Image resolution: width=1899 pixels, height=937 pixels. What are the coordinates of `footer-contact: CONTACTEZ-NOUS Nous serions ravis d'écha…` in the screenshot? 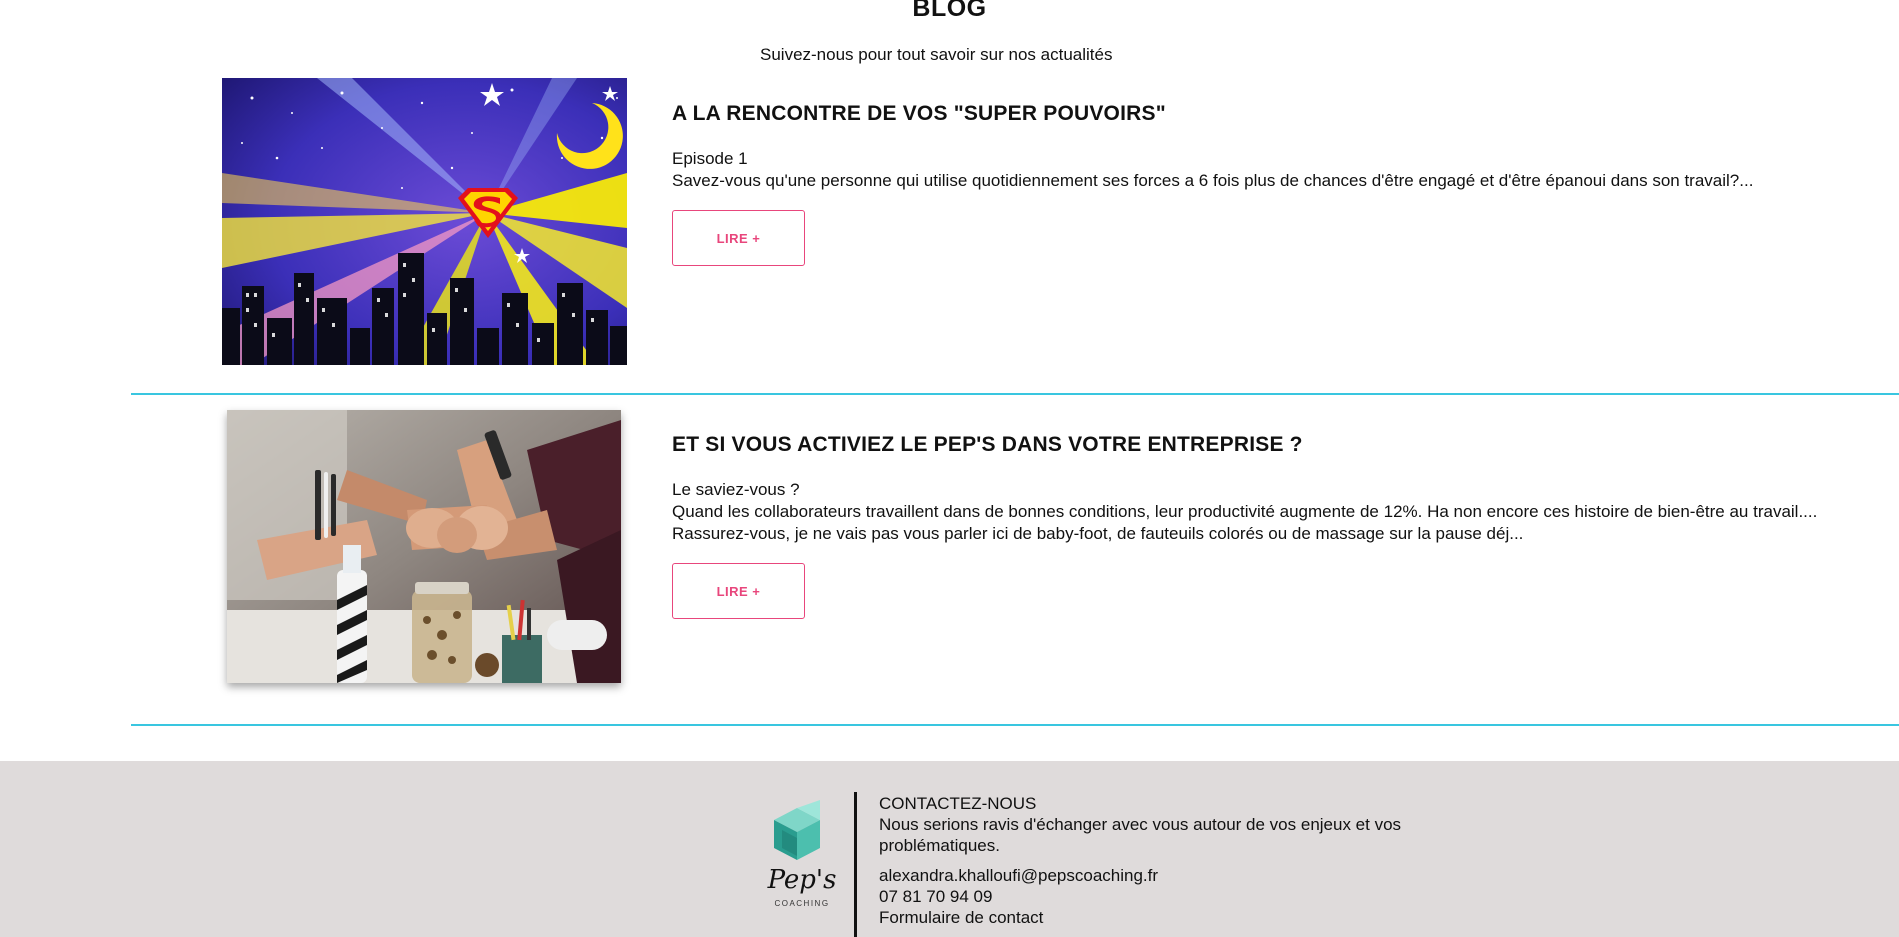 It's located at (1159, 860).